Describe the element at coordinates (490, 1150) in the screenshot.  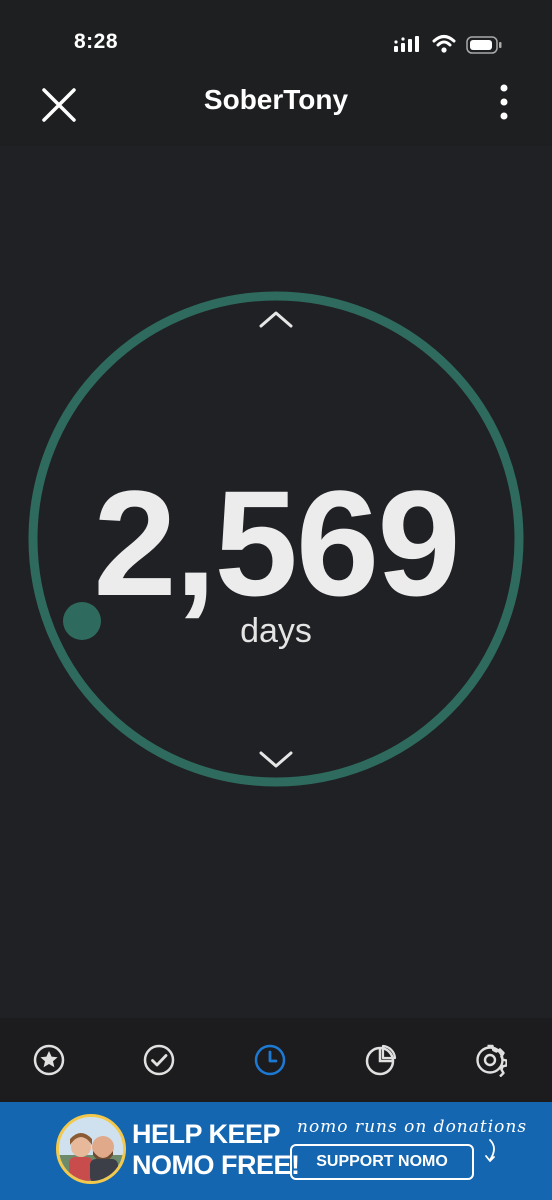
I see `curved-arrow-icon` at that location.